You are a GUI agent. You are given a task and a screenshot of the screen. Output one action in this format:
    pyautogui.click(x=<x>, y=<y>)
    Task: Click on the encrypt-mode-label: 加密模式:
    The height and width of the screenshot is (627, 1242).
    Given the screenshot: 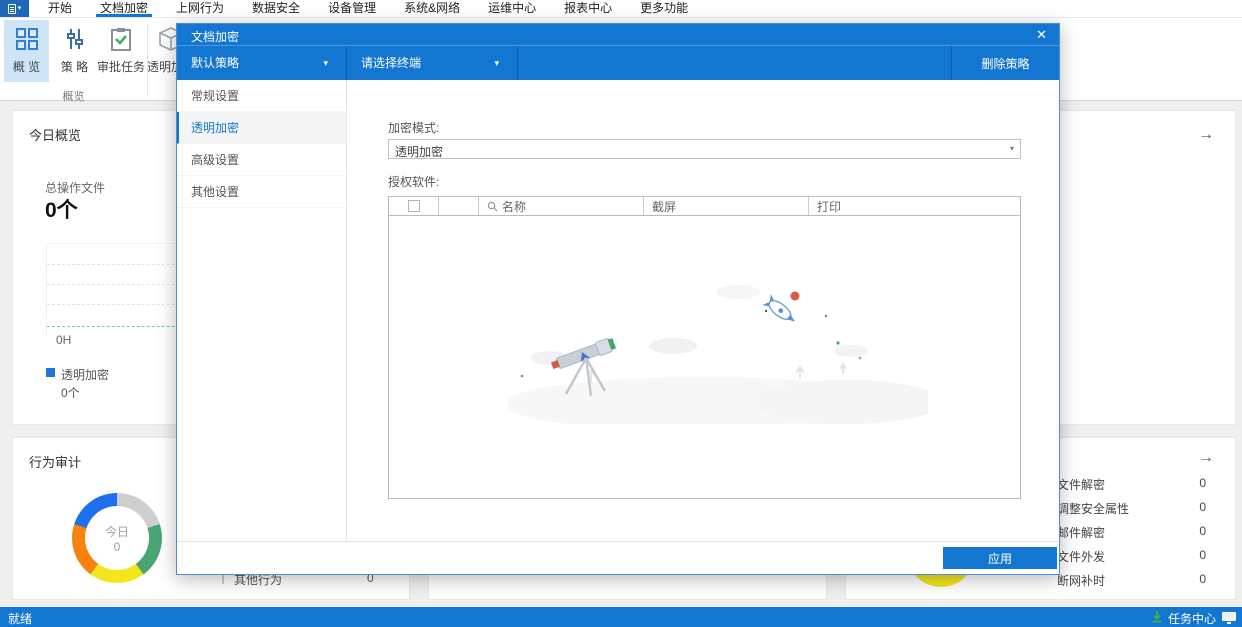 What is the action you would take?
    pyautogui.click(x=414, y=128)
    